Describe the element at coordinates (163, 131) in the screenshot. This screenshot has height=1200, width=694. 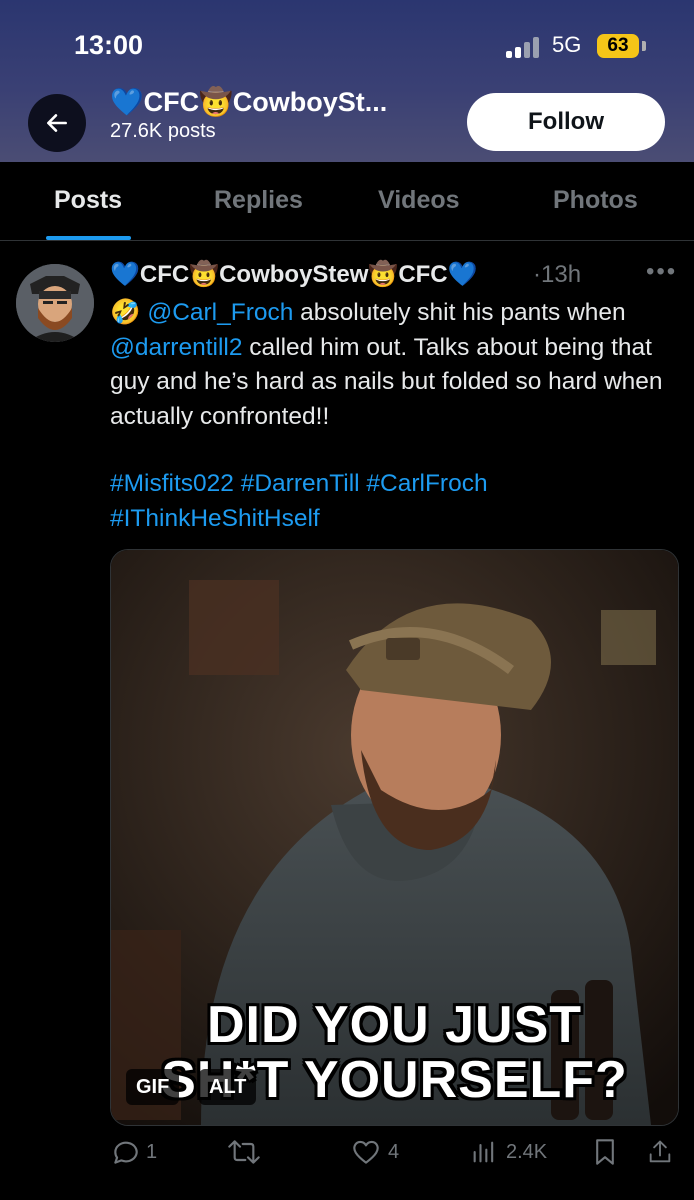
I see `posts-count: 27.6K posts` at that location.